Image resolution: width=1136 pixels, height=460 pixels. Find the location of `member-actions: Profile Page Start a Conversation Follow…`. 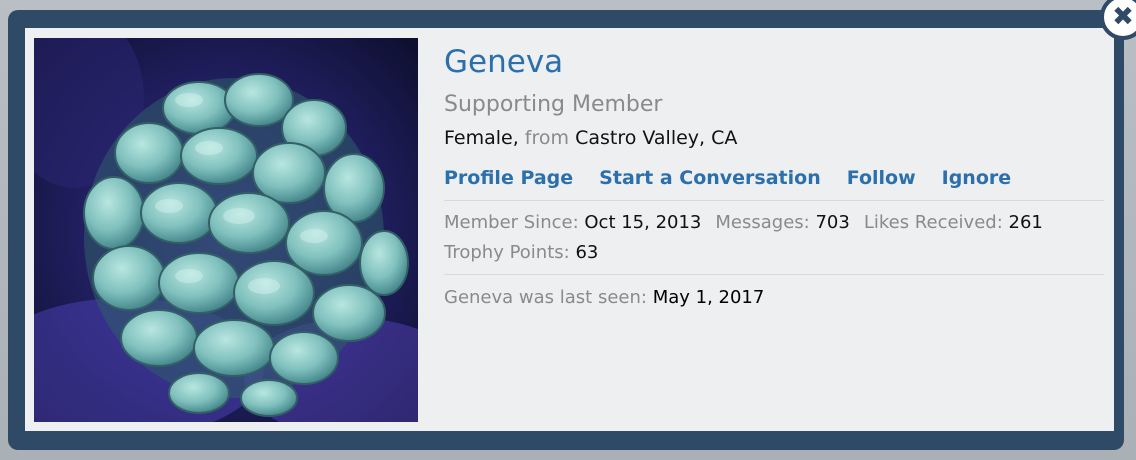

member-actions: Profile Page Start a Conversation Follow… is located at coordinates (740, 178).